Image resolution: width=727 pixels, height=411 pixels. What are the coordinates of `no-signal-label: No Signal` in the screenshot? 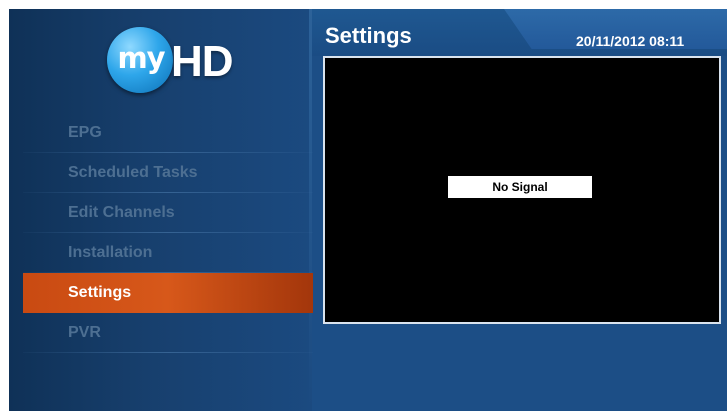 It's located at (520, 187).